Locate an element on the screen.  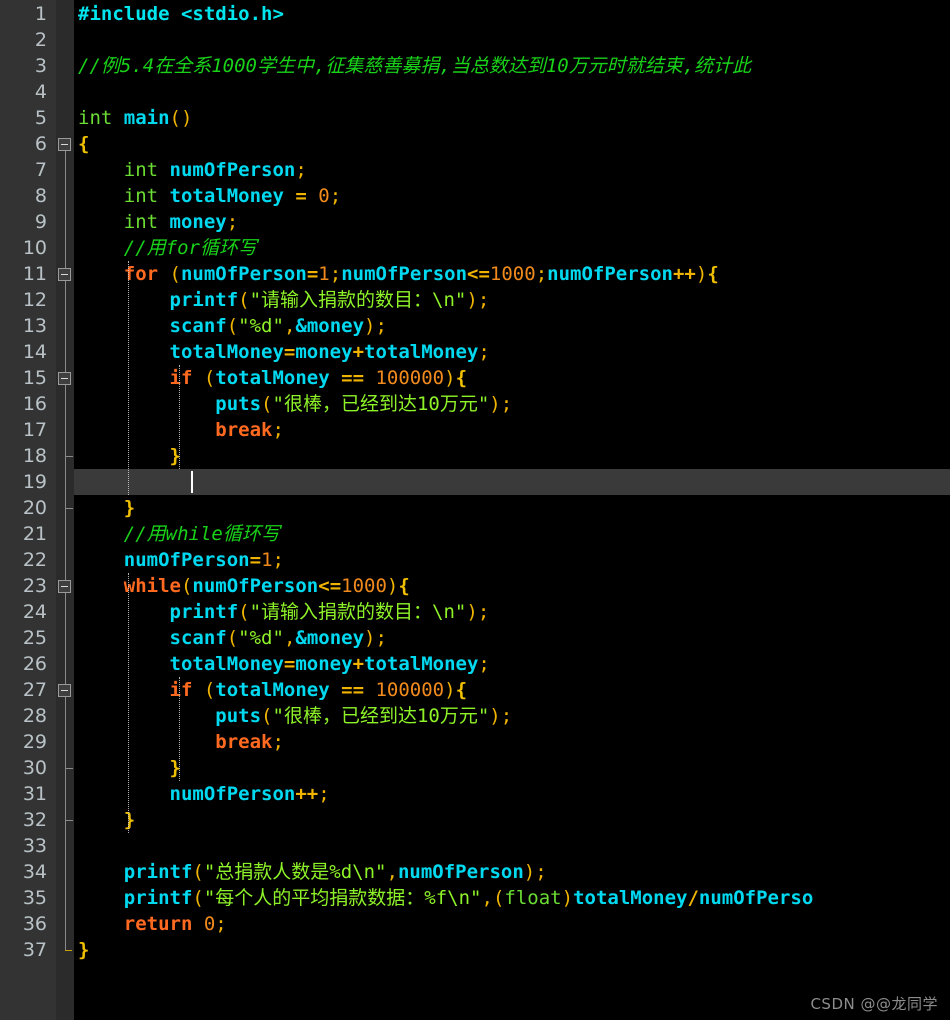
fold-tick-mark is located at coordinates (69, 768).